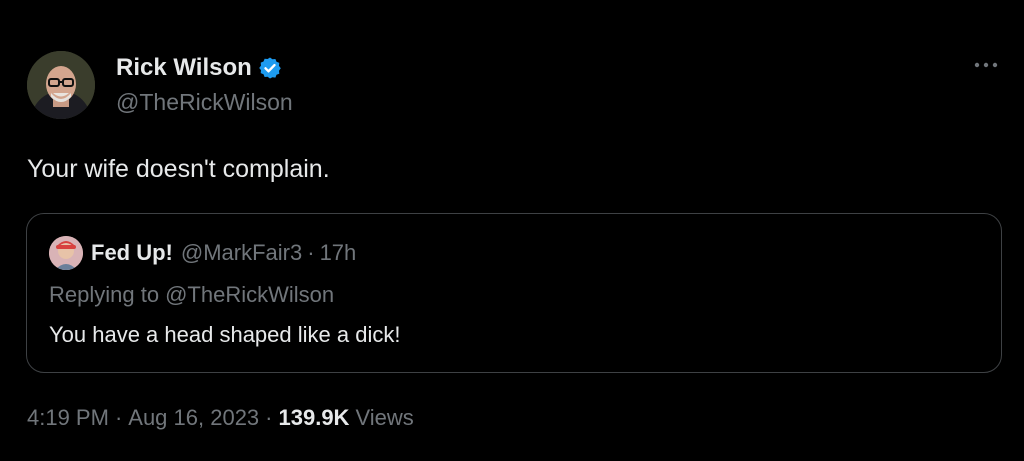 The image size is (1024, 461). What do you see at coordinates (384, 418) in the screenshot?
I see `views-label: Views` at bounding box center [384, 418].